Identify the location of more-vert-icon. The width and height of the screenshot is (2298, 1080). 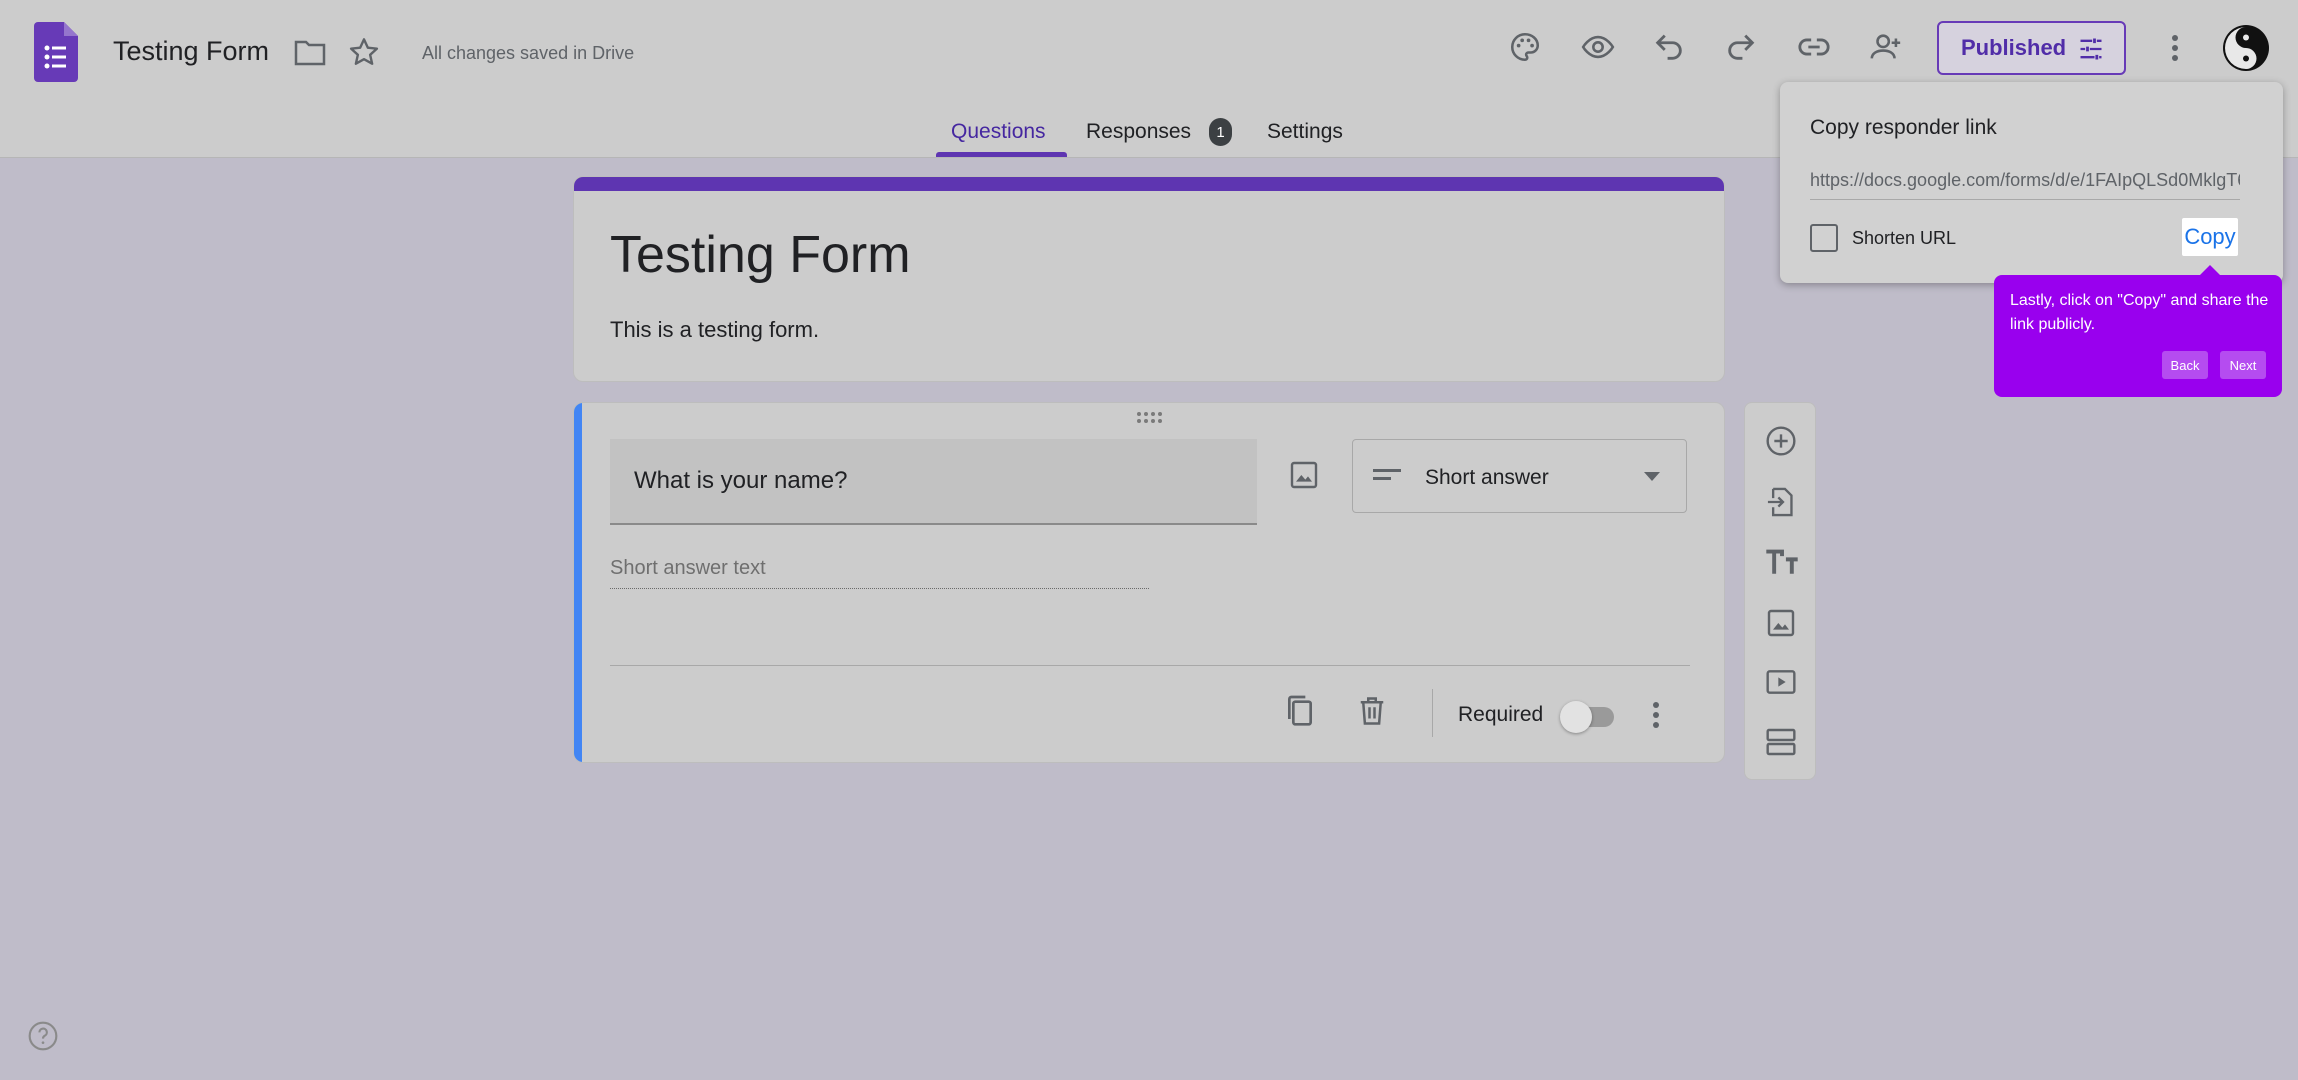
(2175, 48).